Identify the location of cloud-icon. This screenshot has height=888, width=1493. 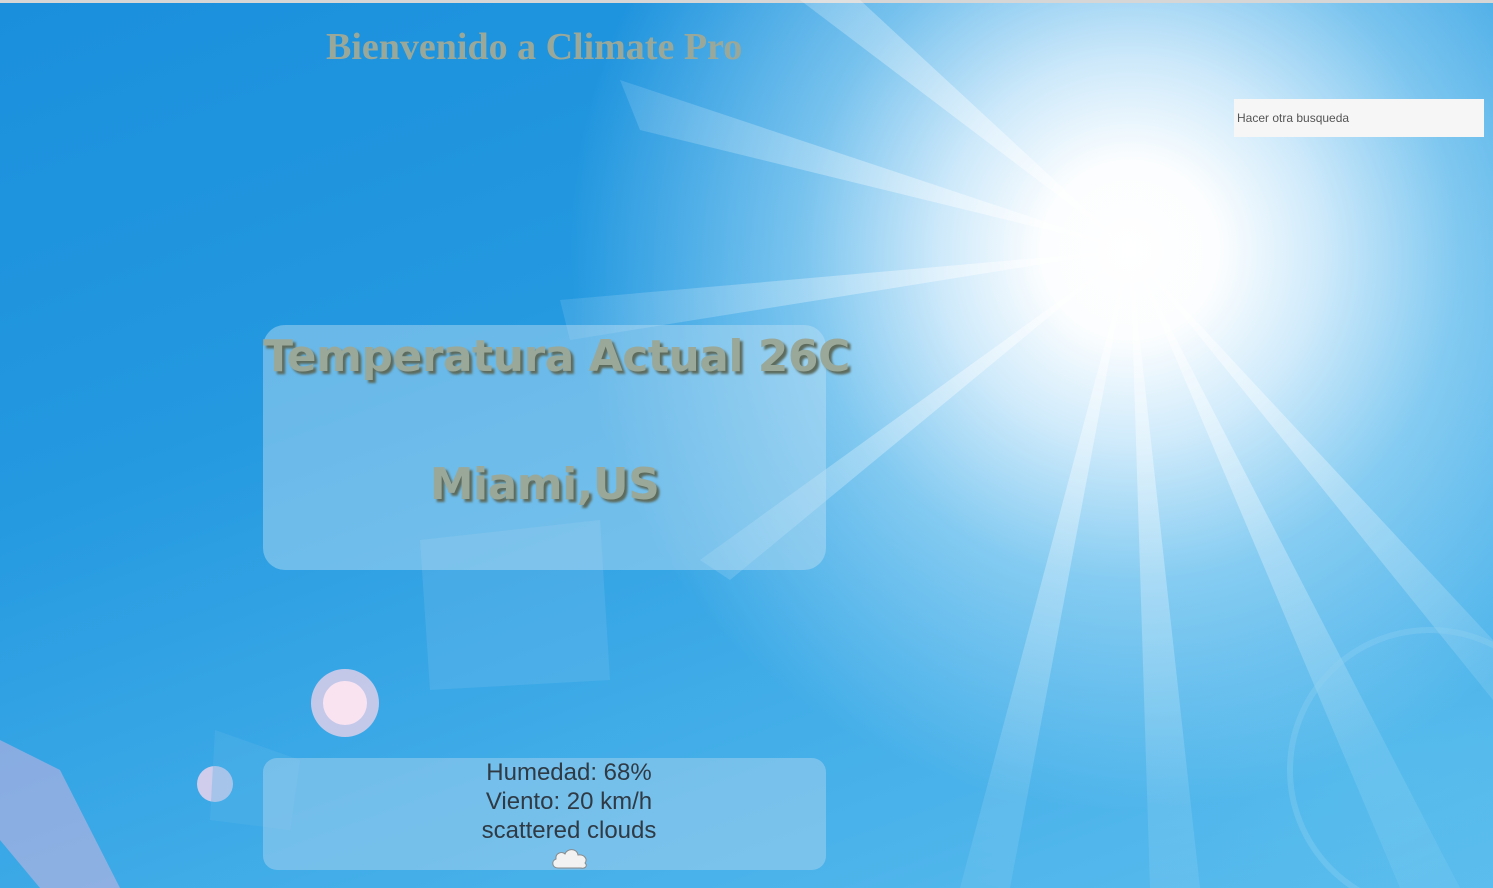
(569, 859).